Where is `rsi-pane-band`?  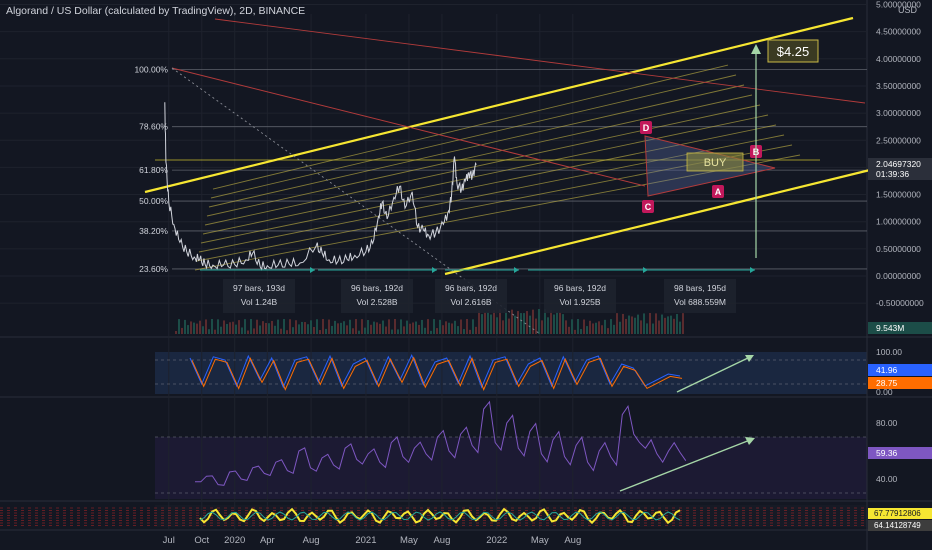 rsi-pane-band is located at coordinates (511, 468).